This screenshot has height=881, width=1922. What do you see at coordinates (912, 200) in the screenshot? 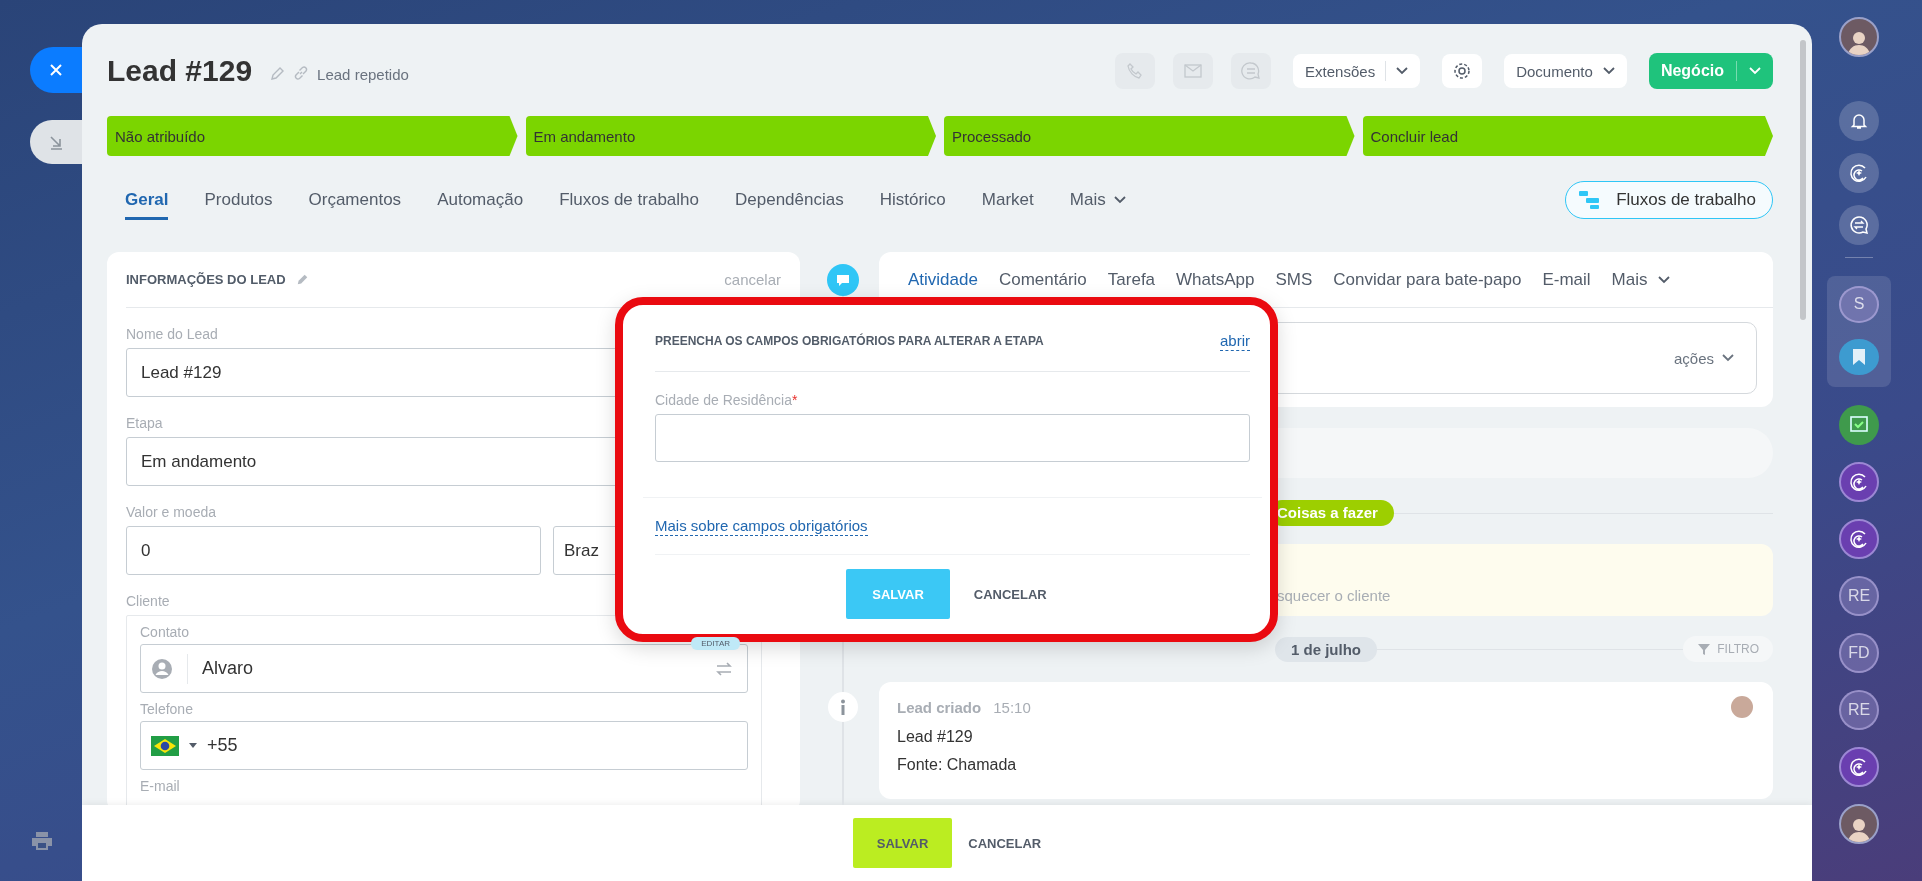
I see `tab: Histórico` at bounding box center [912, 200].